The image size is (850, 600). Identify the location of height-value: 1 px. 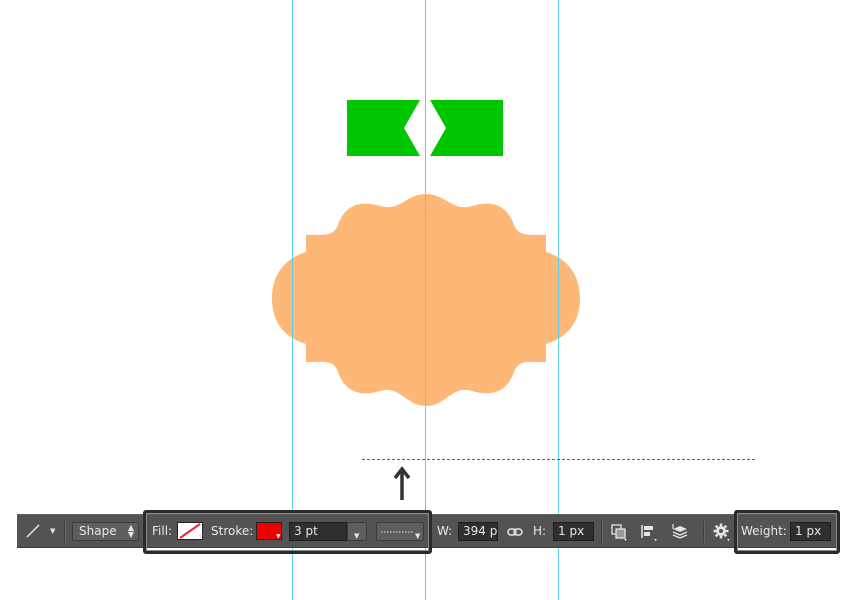
(571, 531).